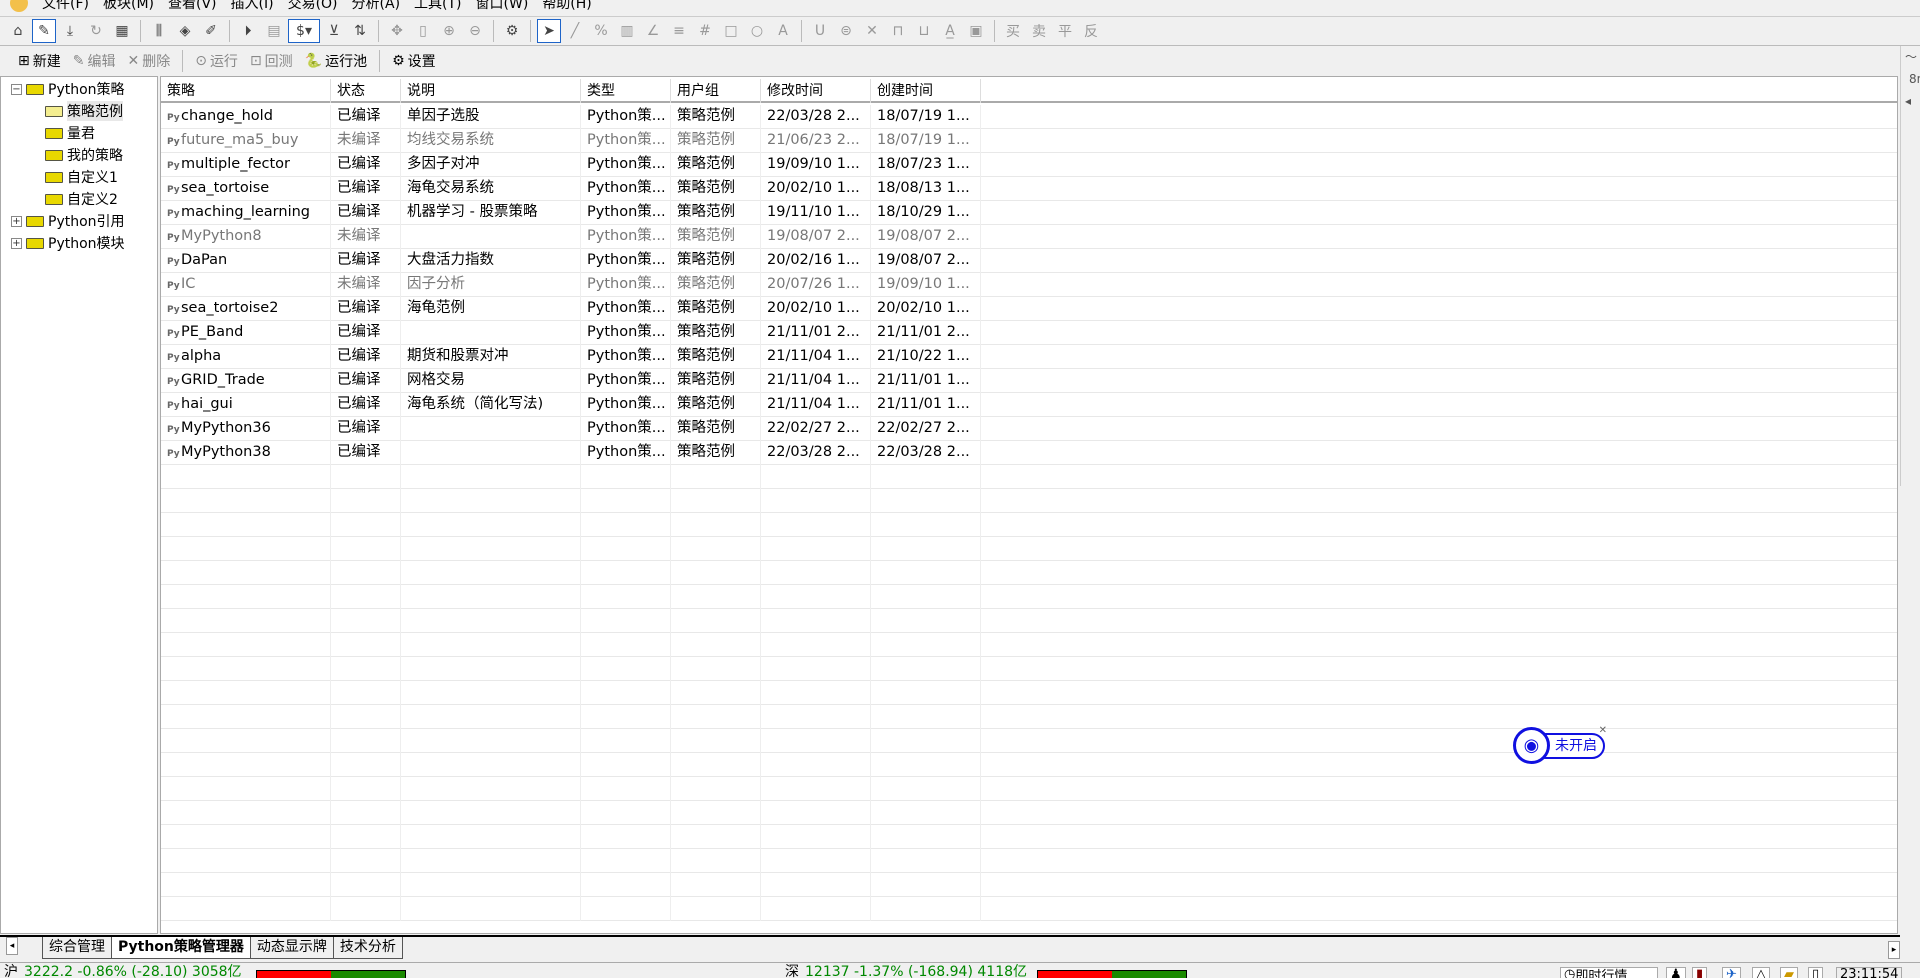 Image resolution: width=1920 pixels, height=978 pixels. What do you see at coordinates (716, 91) in the screenshot?
I see `column-header: 用户组` at bounding box center [716, 91].